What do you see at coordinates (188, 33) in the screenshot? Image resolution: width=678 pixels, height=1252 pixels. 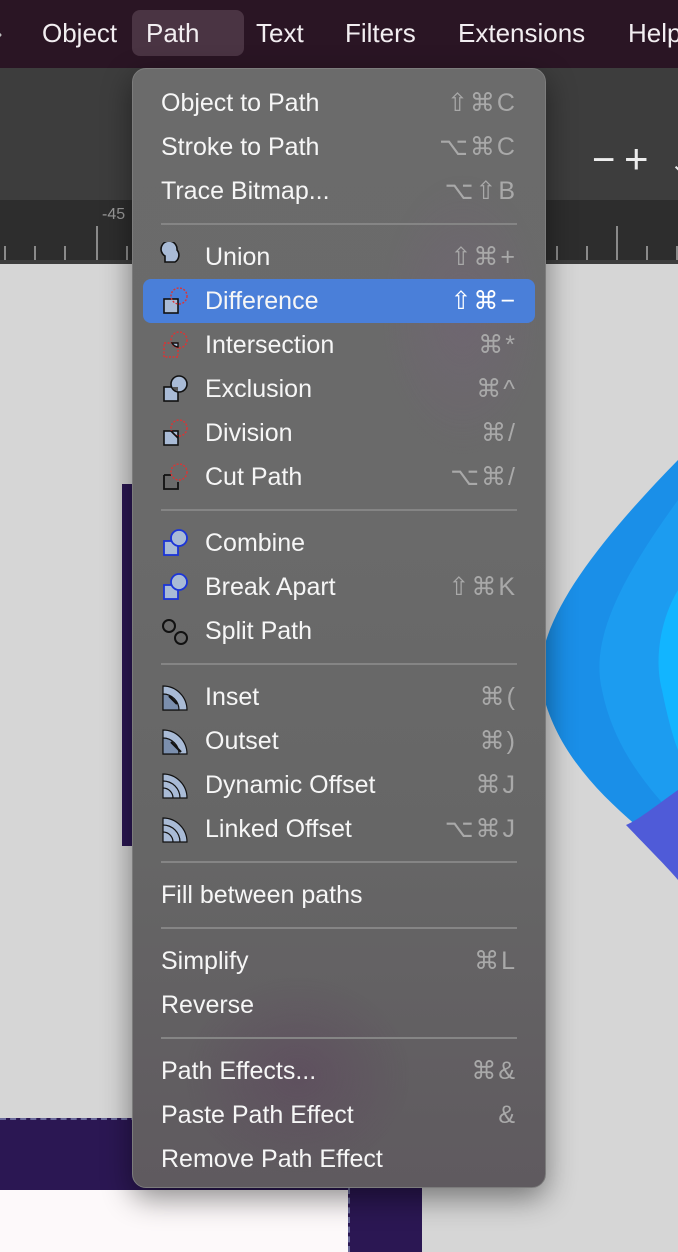 I see `menu-path: Path` at bounding box center [188, 33].